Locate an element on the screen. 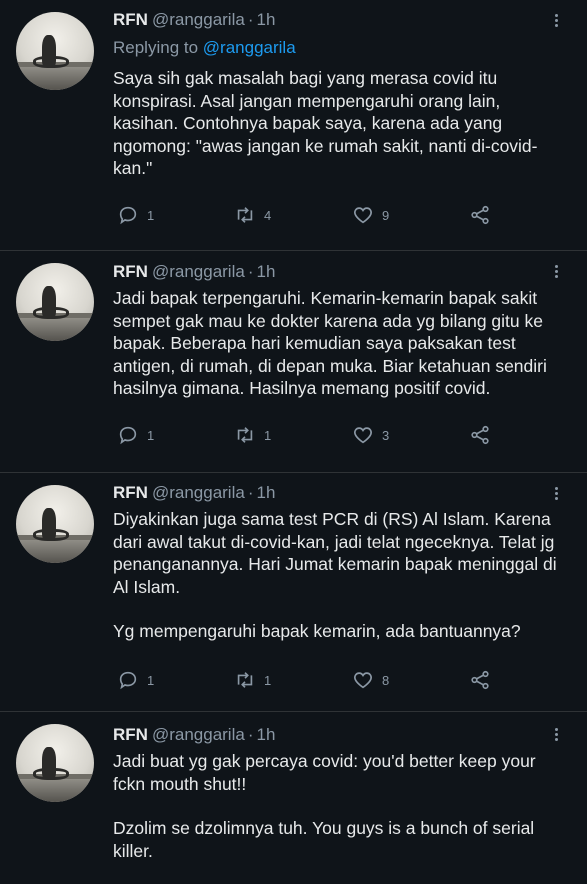 Image resolution: width=587 pixels, height=884 pixels. replying-to: Replying to @ranggarila is located at coordinates (204, 48).